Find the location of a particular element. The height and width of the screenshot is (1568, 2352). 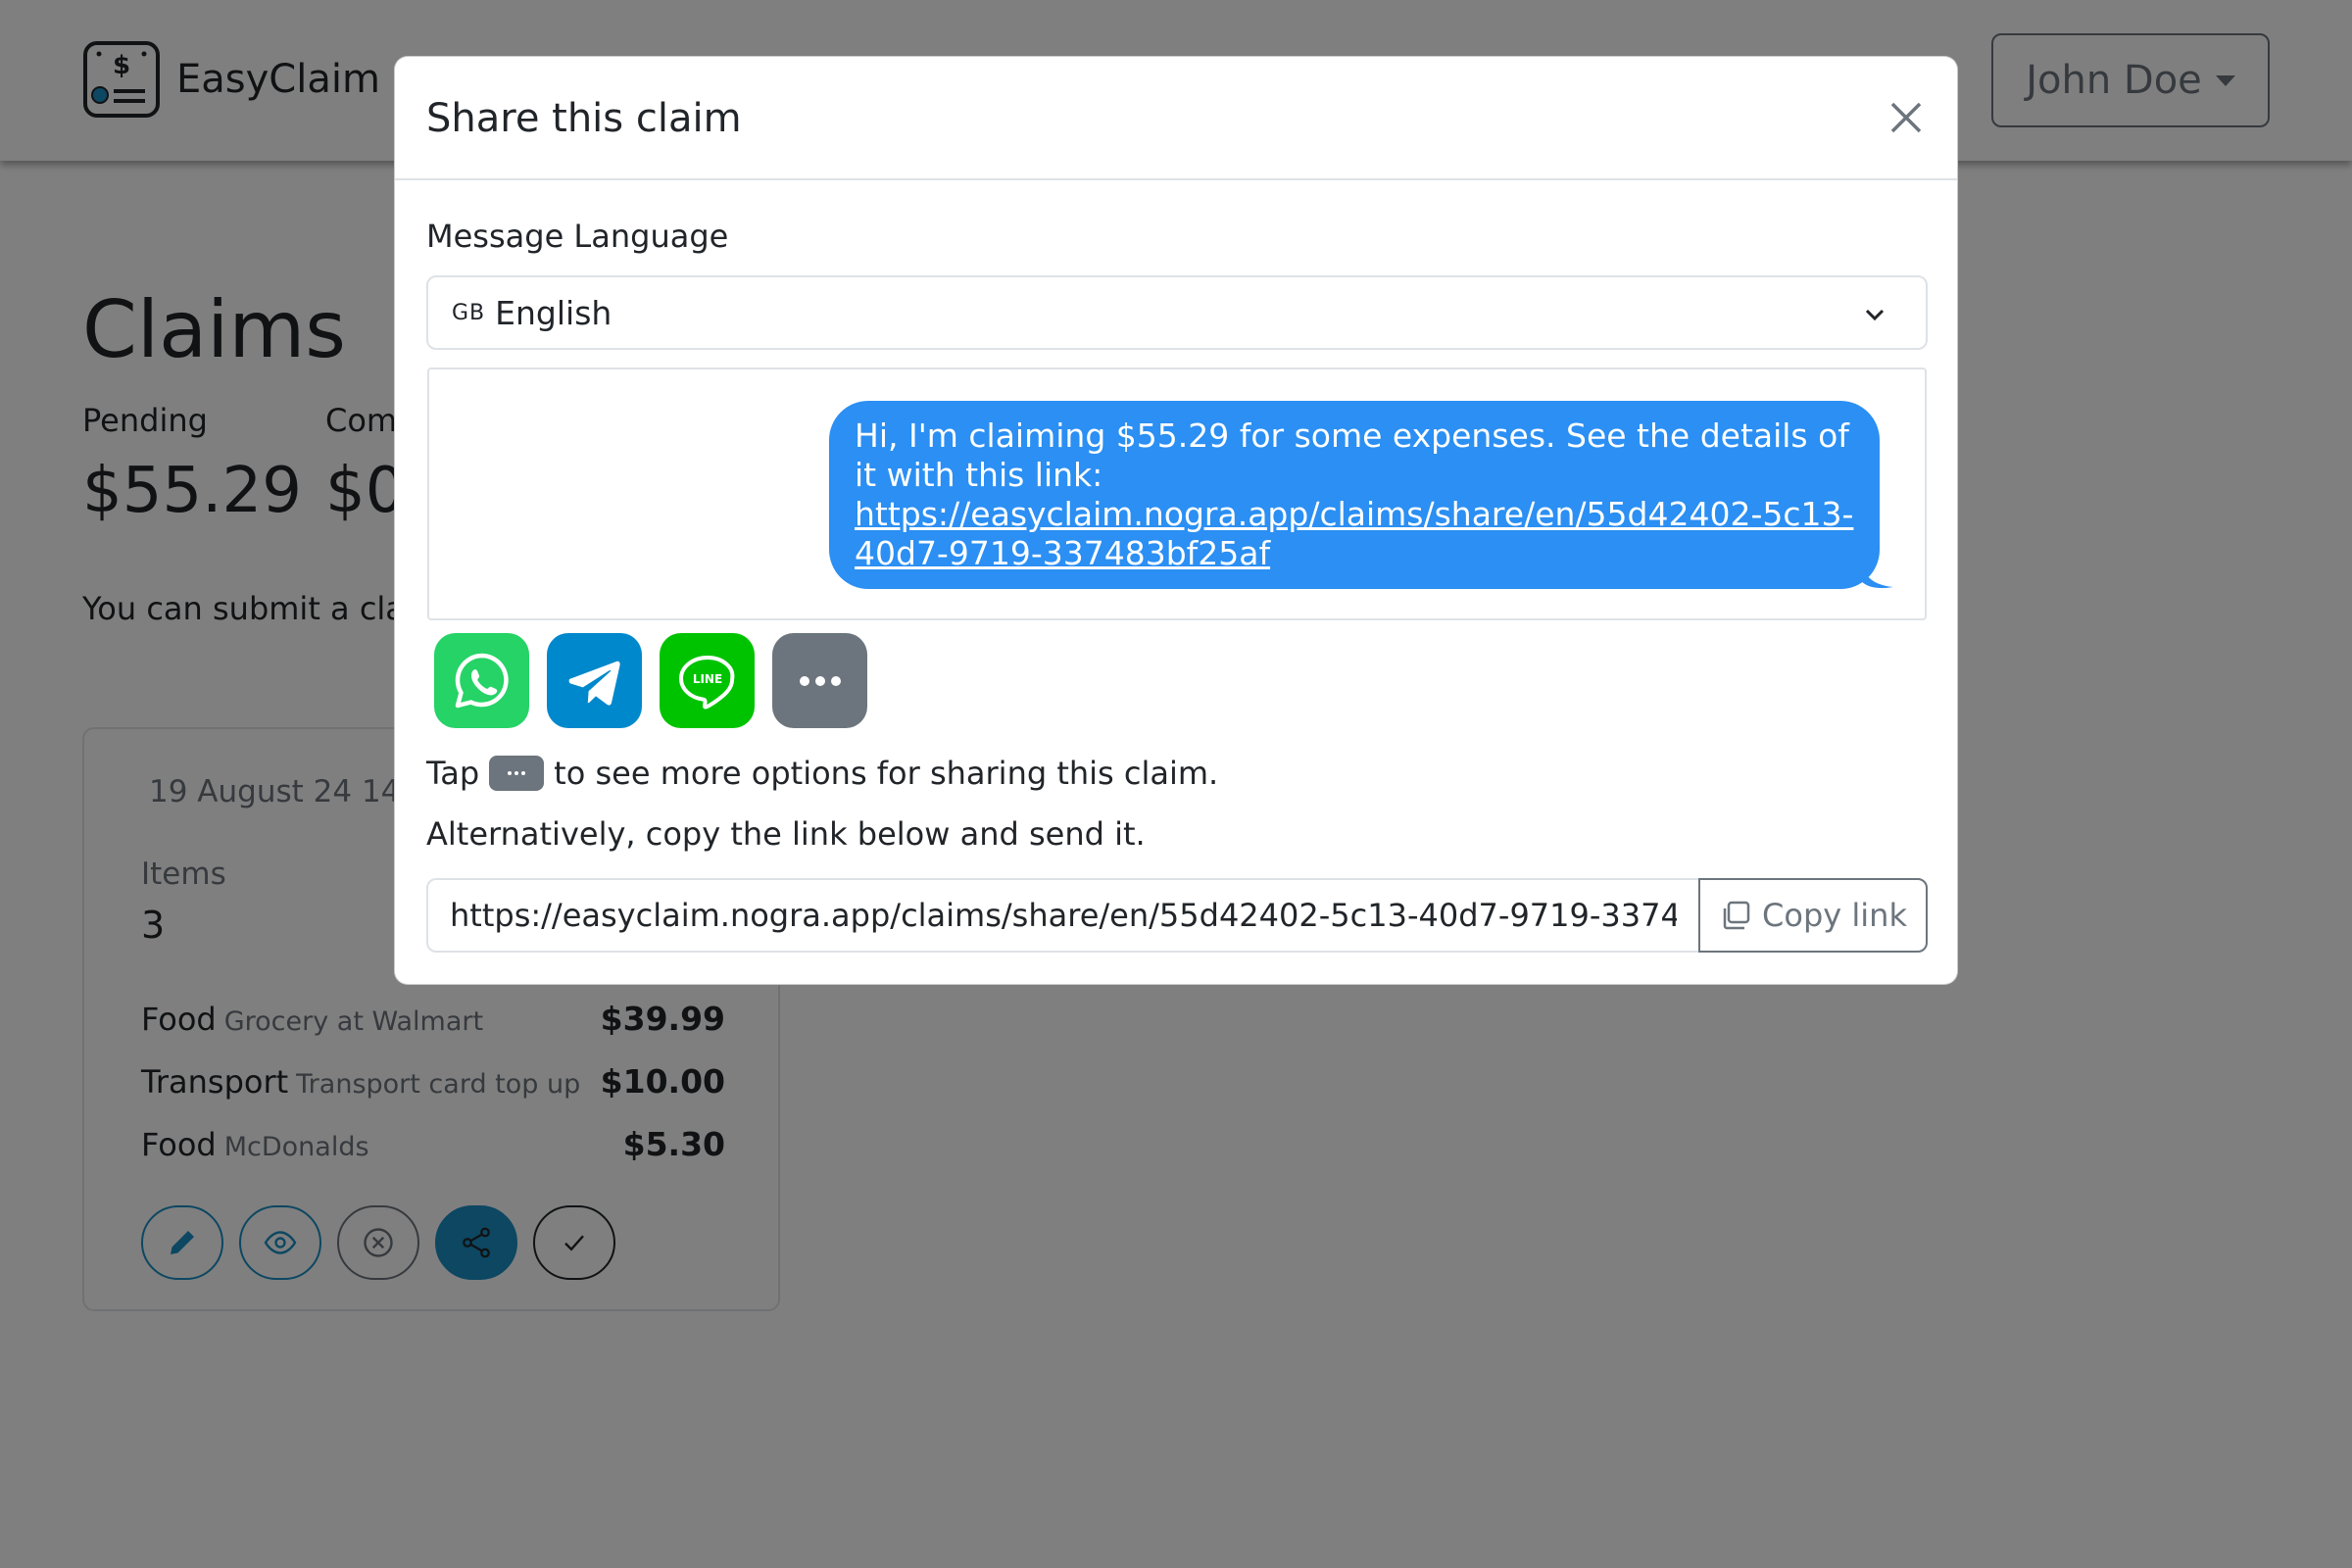

tap-before: Tap is located at coordinates (453, 773).